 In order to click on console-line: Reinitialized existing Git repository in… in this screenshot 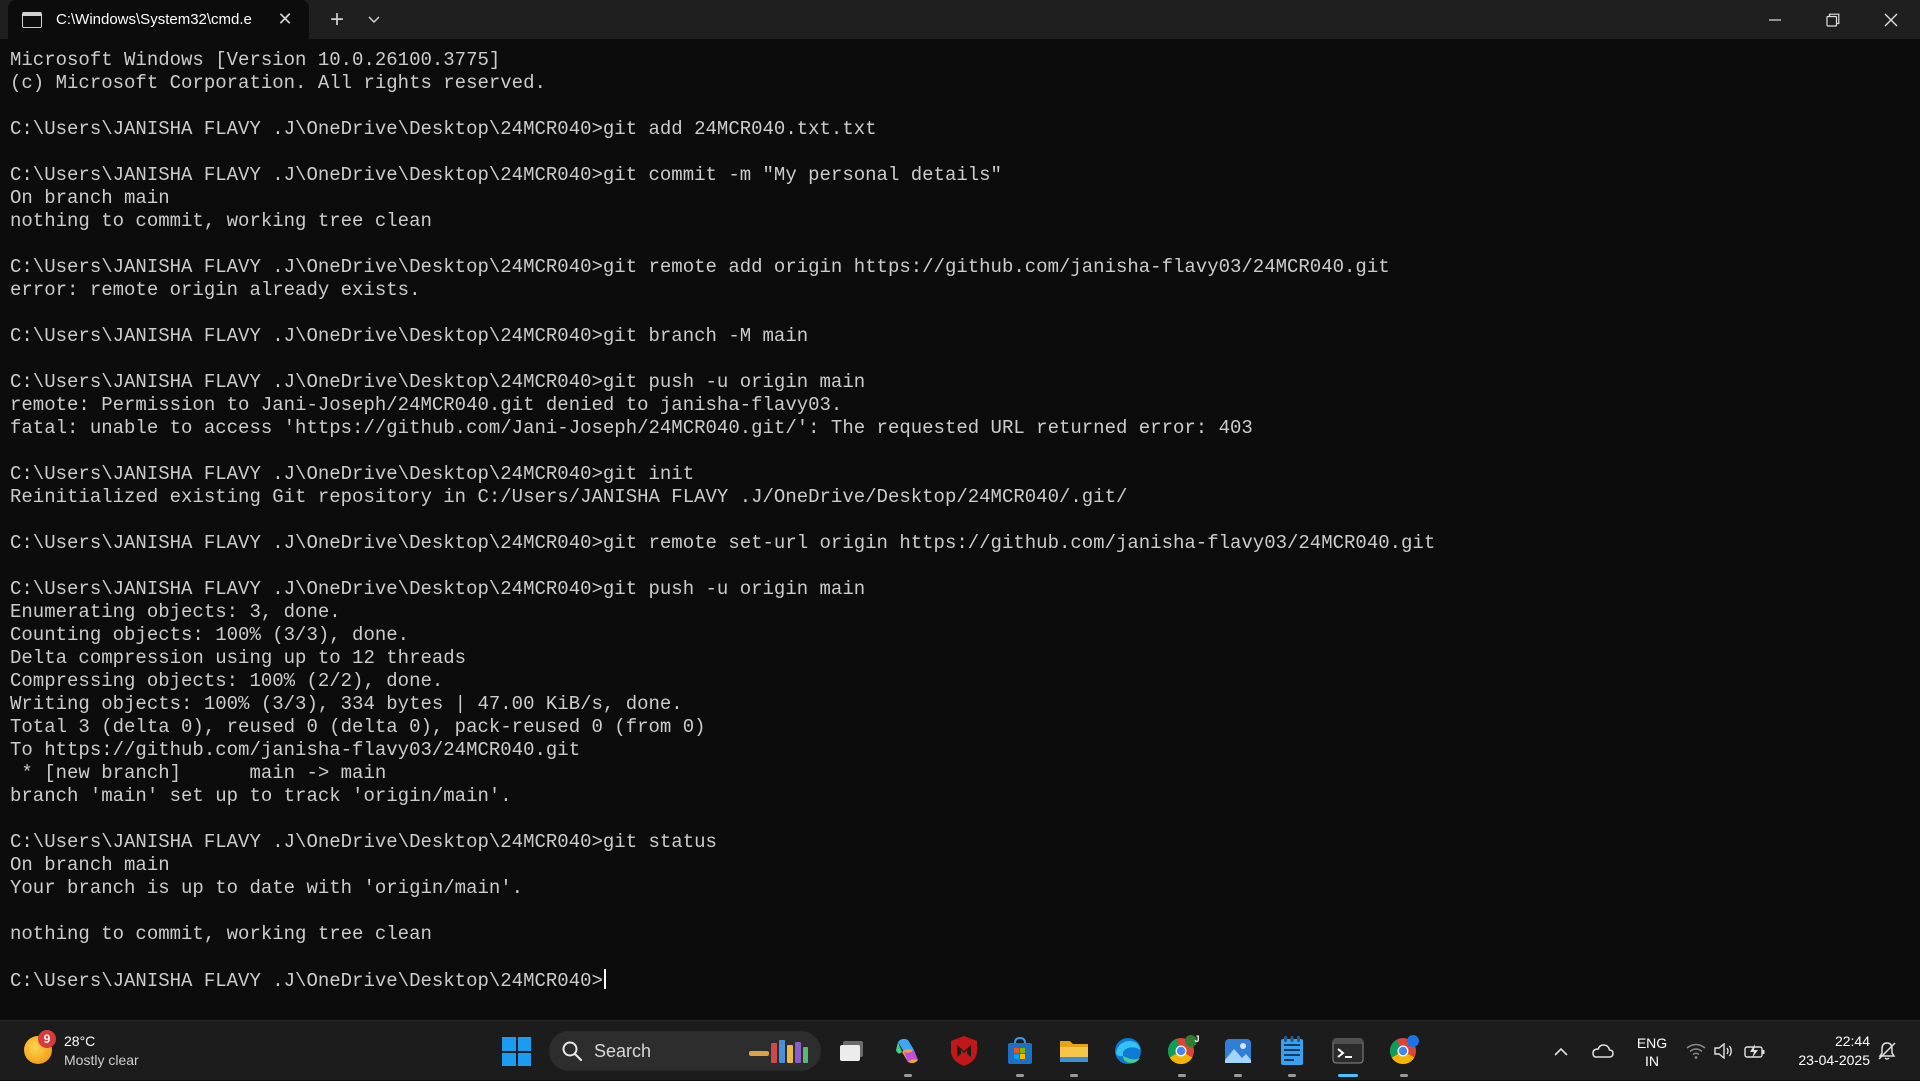, I will do `click(569, 497)`.